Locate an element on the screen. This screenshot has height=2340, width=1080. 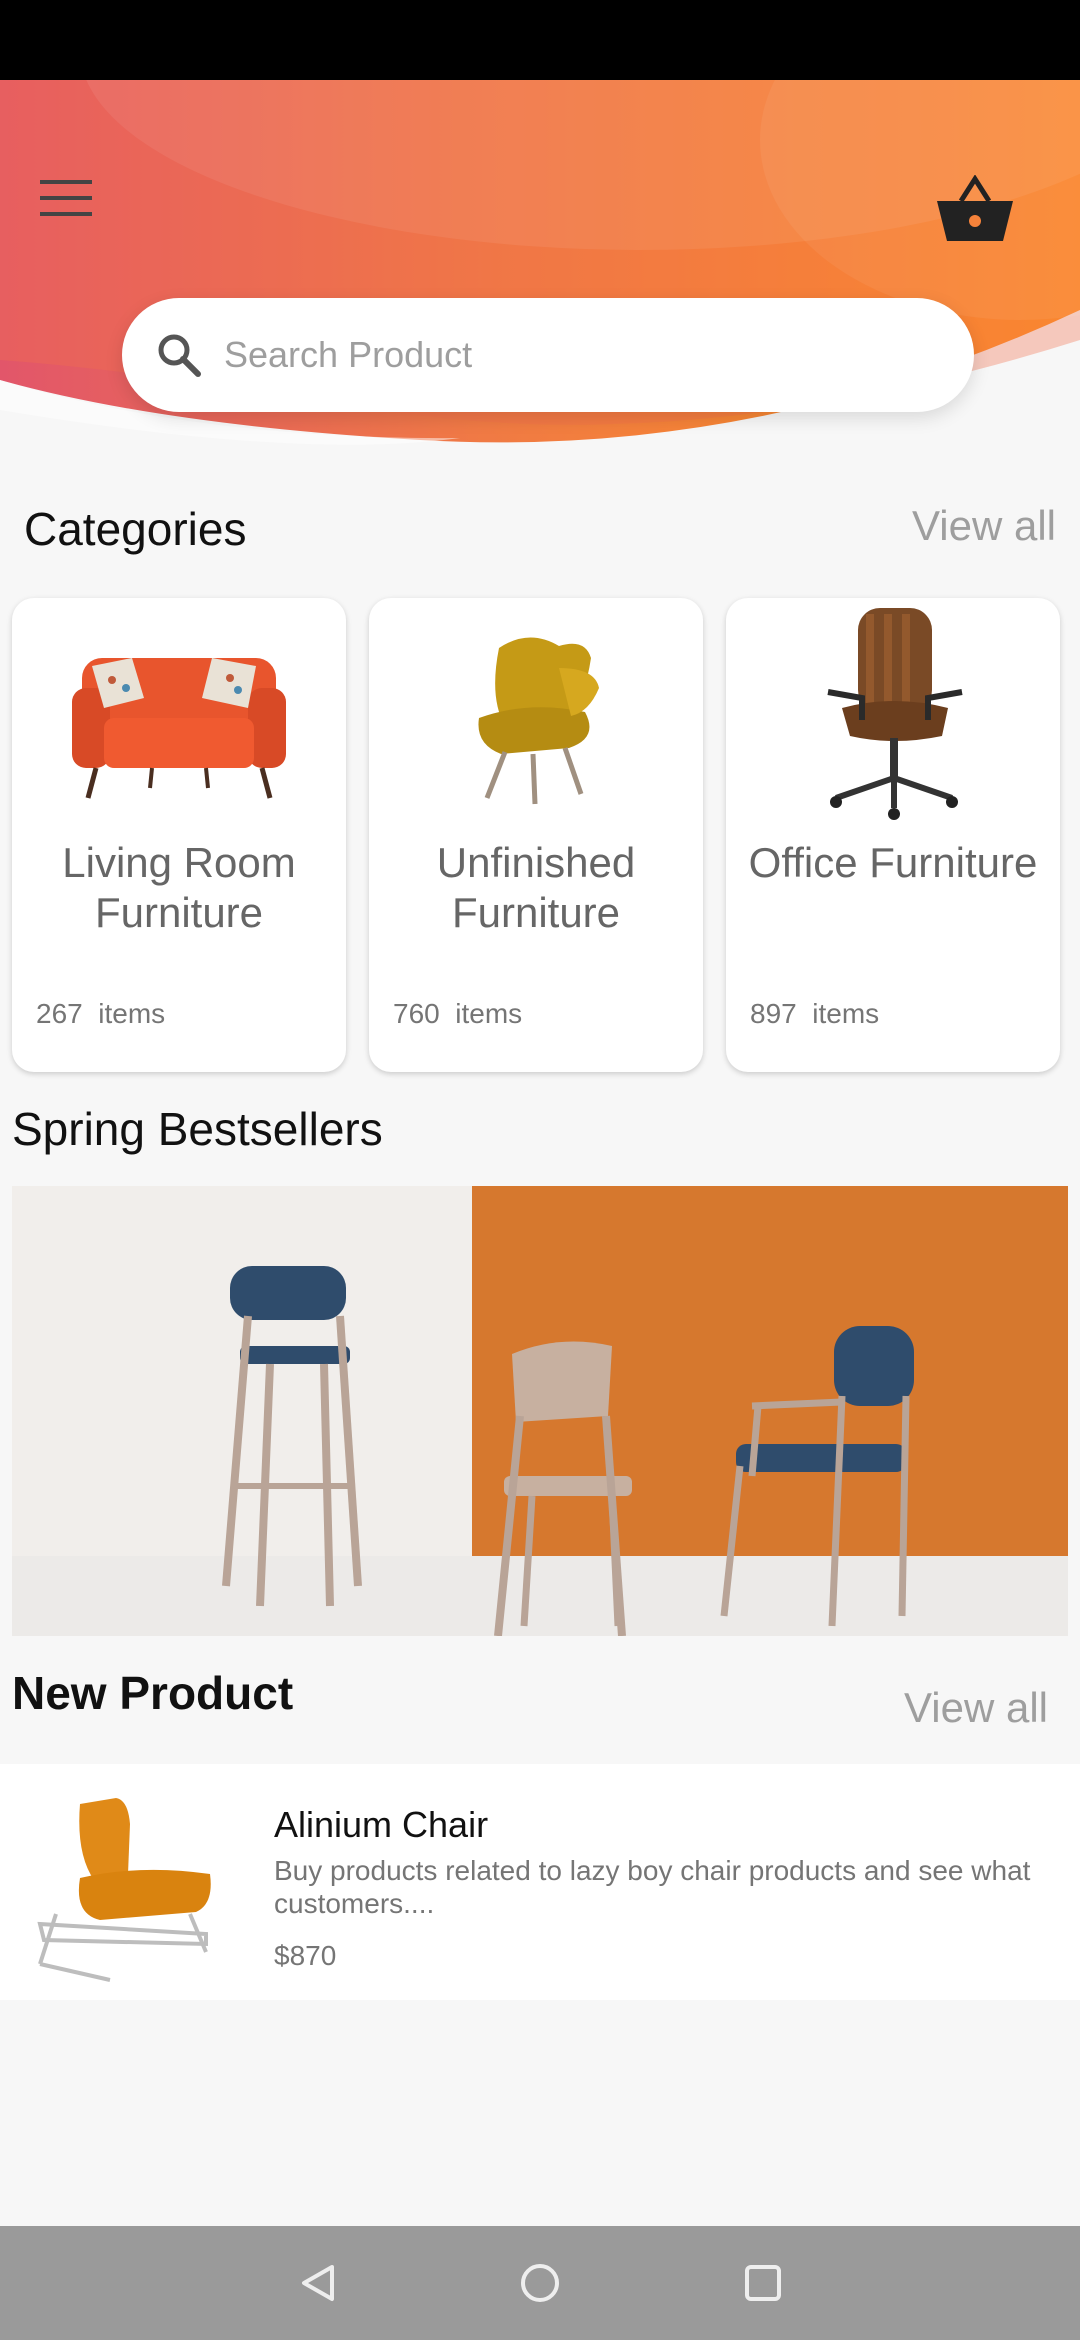
sofa-image is located at coordinates (179, 728).